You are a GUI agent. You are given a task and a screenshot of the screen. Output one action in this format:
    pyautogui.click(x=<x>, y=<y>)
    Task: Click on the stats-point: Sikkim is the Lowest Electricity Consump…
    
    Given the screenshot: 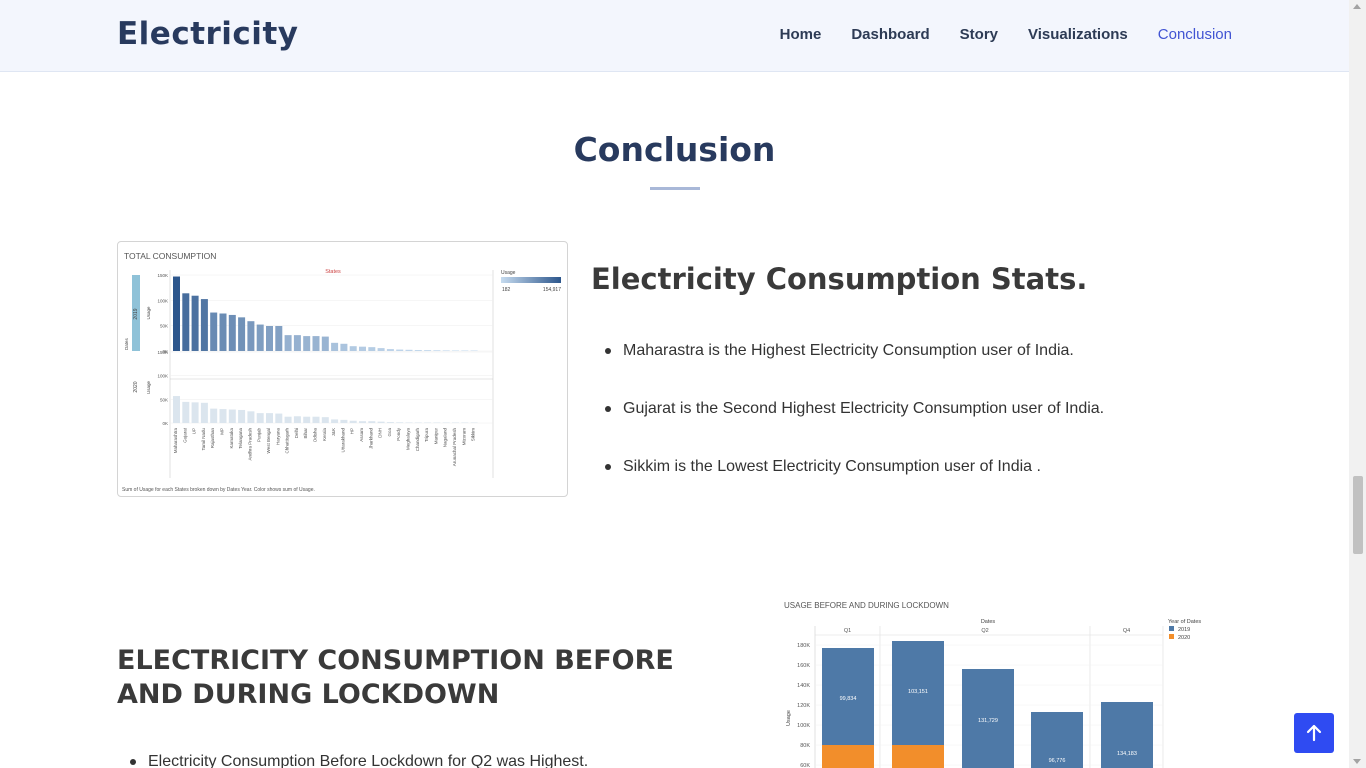 What is the action you would take?
    pyautogui.click(x=955, y=485)
    